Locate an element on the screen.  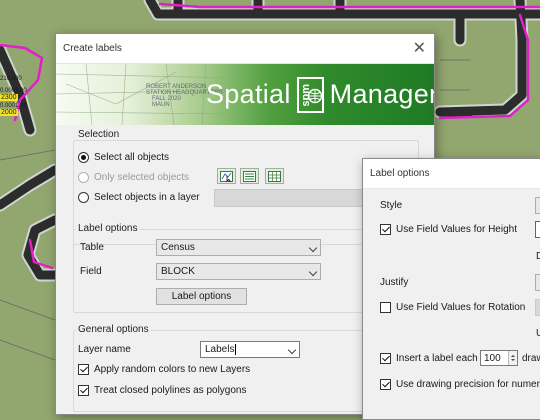
map-label: 210.000 is located at coordinates (11, 79).